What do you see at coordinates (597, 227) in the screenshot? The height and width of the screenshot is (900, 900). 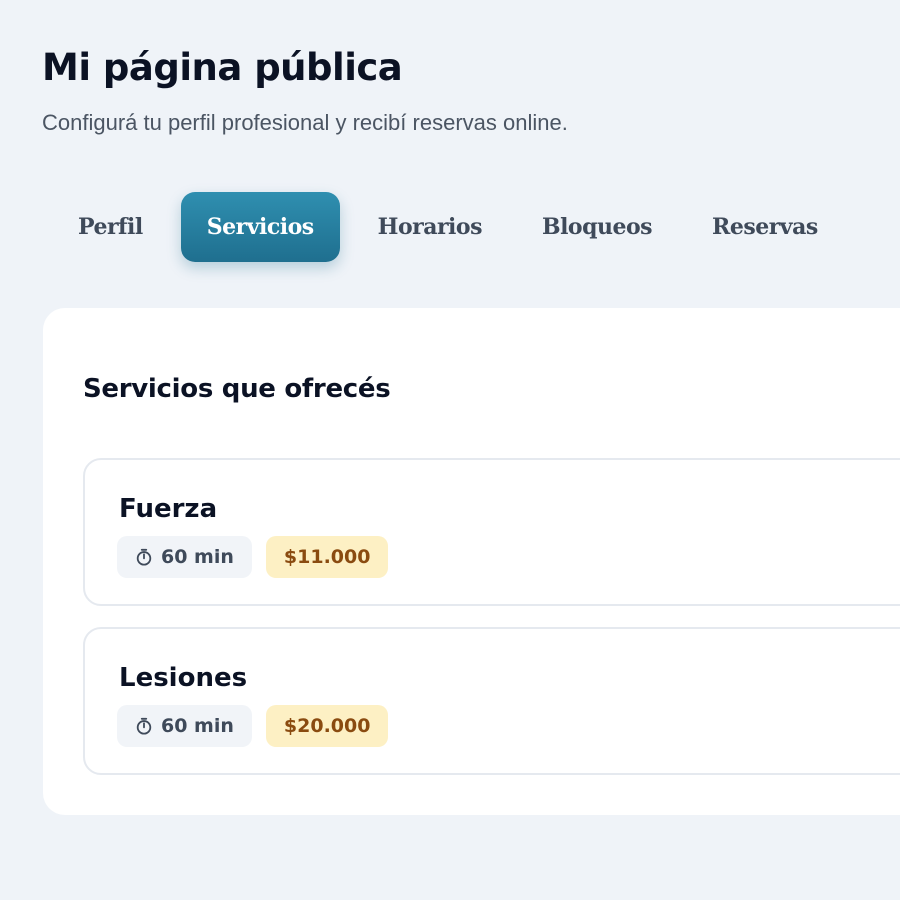 I see `tab-bloqueos: Bloqueos` at bounding box center [597, 227].